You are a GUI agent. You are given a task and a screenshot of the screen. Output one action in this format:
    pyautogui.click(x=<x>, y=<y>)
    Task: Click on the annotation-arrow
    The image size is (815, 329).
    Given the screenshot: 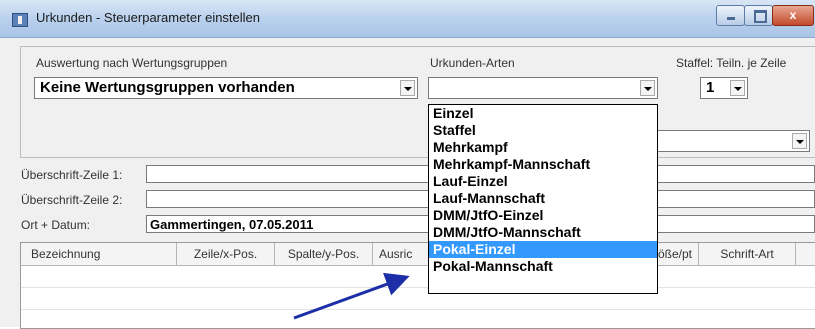 What is the action you would take?
    pyautogui.click(x=351, y=296)
    